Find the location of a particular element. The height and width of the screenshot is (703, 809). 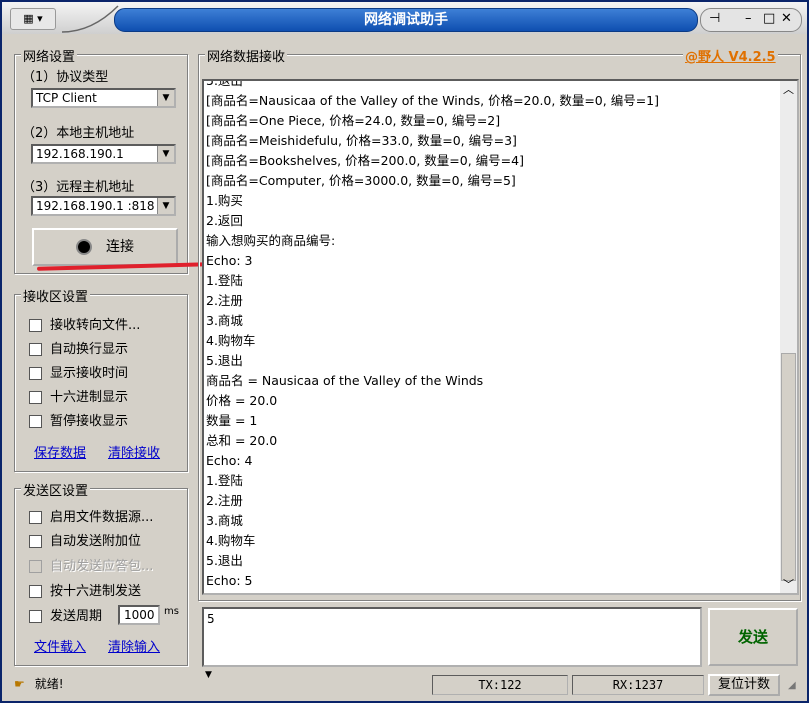

receive-line: 价格 = 20.0 is located at coordinates (242, 400).